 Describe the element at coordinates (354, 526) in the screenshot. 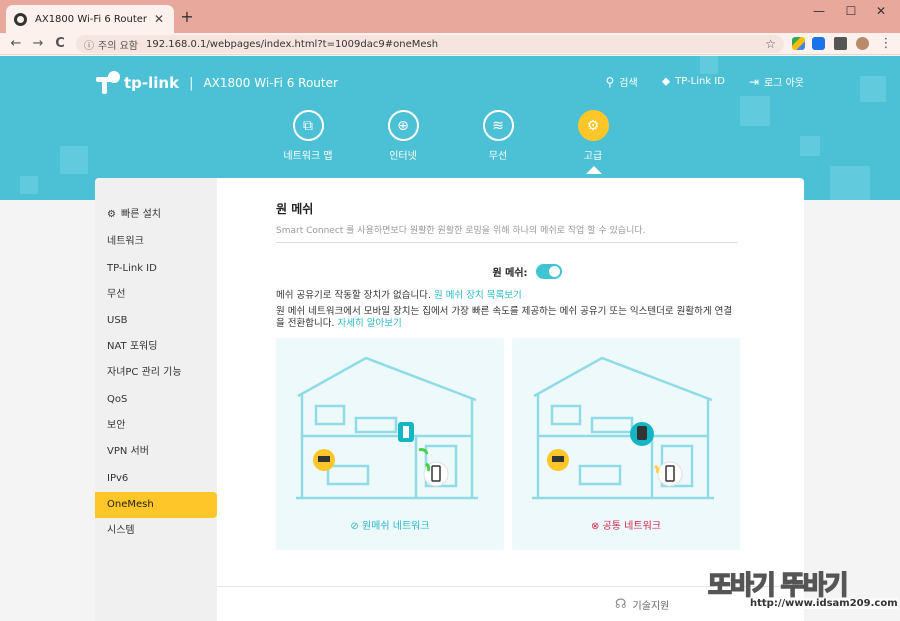

I see `check-circle-icon: ⊘` at that location.